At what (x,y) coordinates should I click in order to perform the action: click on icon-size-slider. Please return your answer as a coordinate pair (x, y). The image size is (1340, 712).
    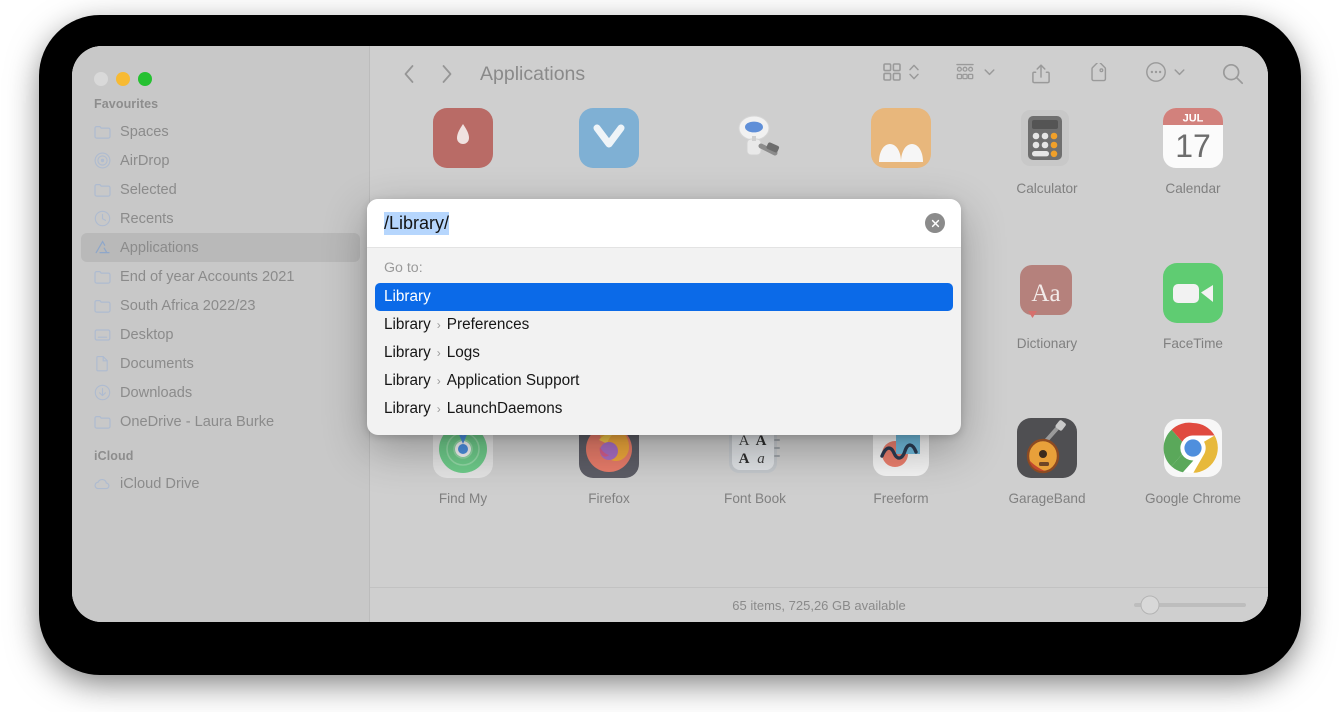
    Looking at the image, I should click on (1190, 605).